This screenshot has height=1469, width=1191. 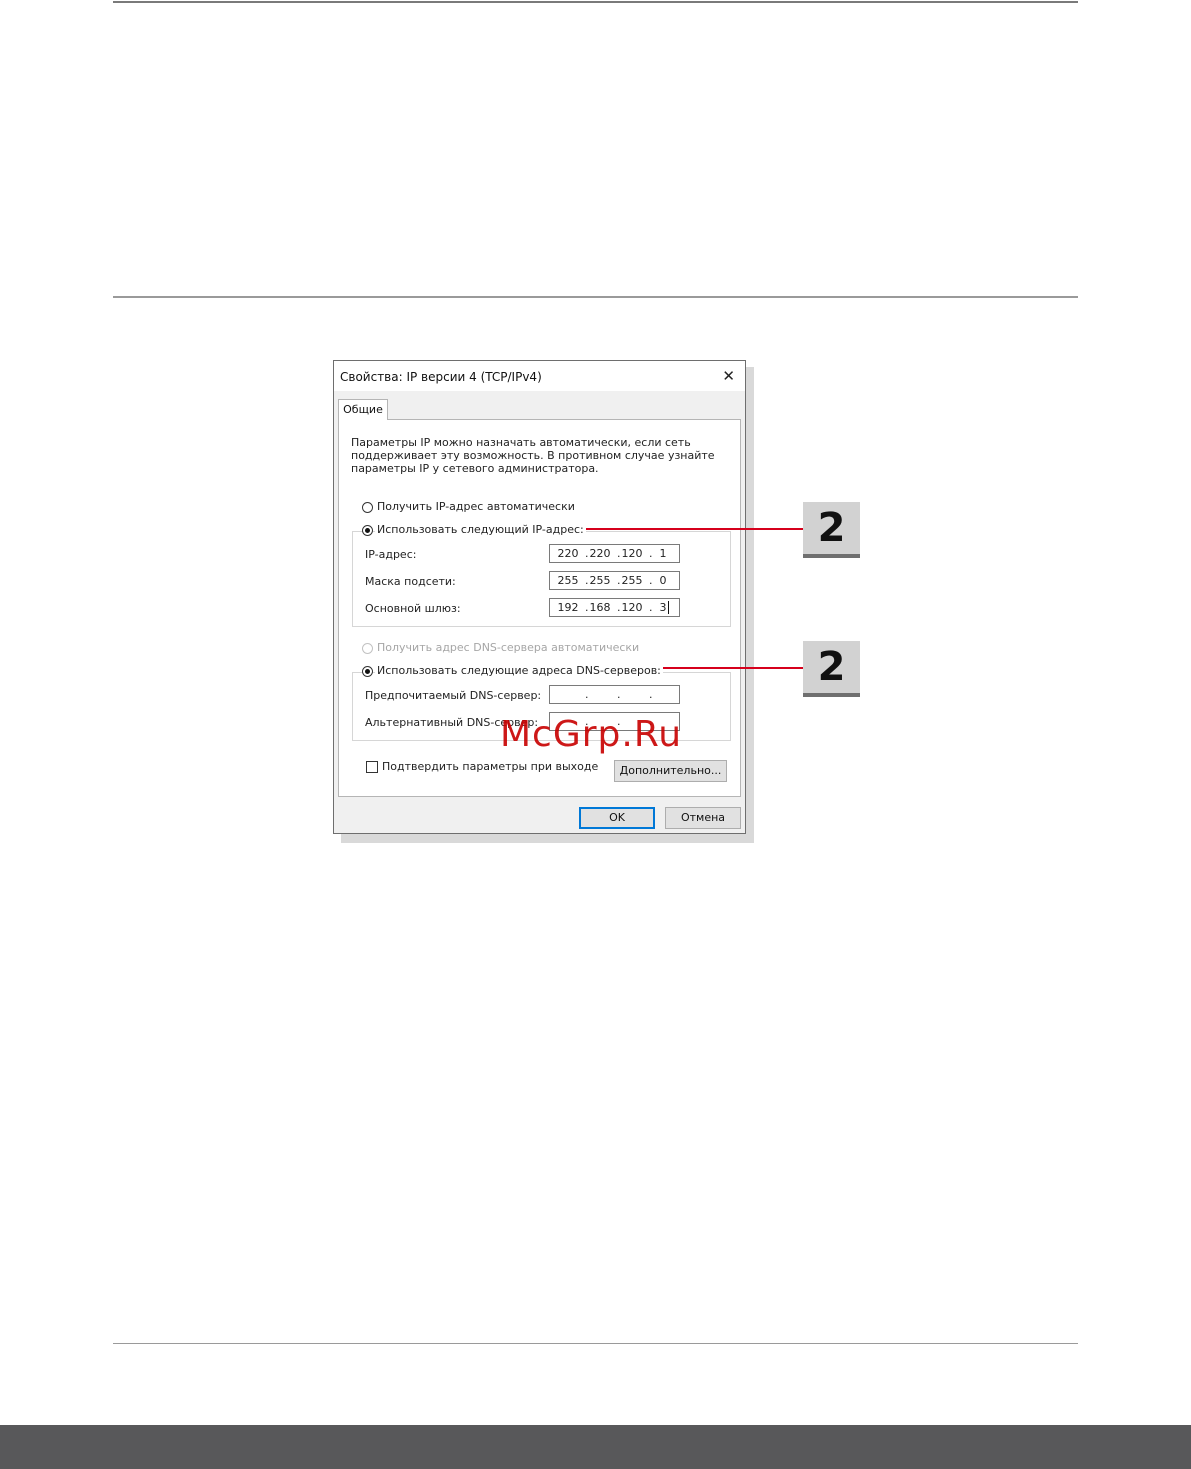 I want to click on dns-manual-radio, so click(x=367, y=671).